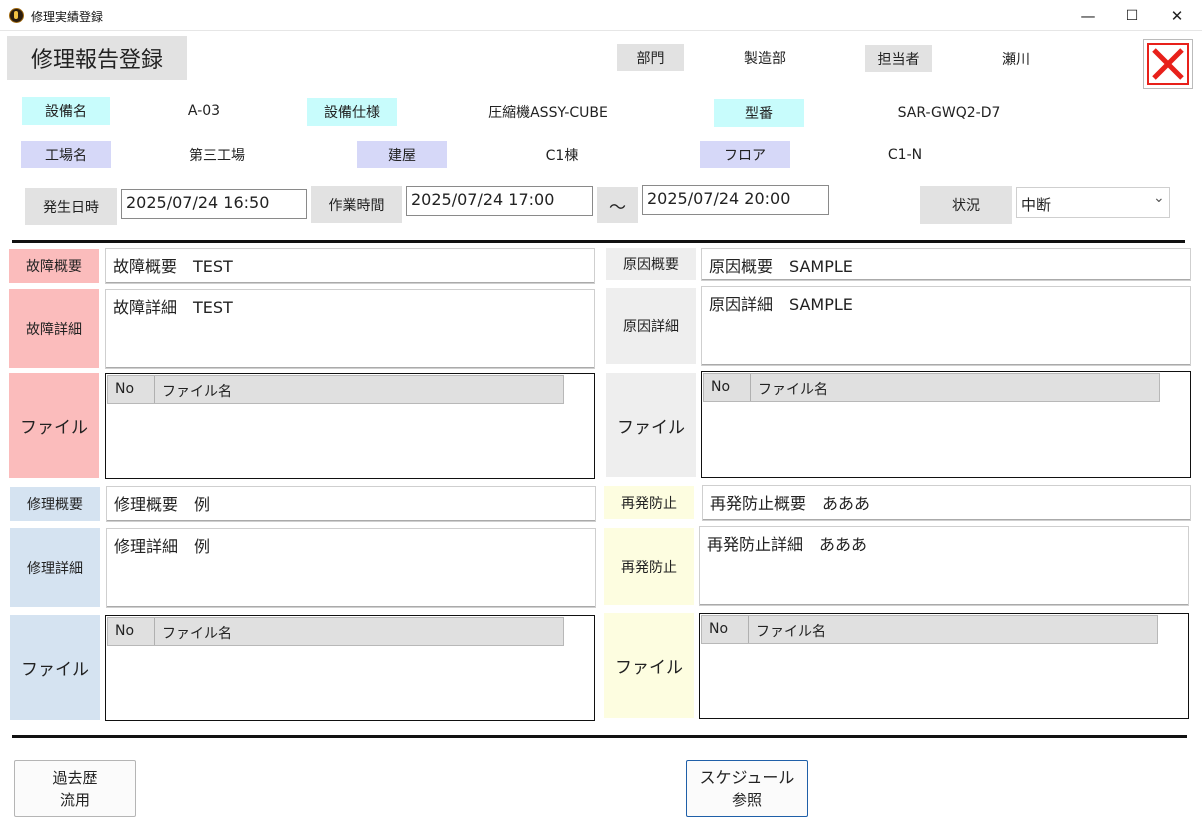 The image size is (1202, 832). I want to click on failure-file-label: ファイル, so click(54, 425).